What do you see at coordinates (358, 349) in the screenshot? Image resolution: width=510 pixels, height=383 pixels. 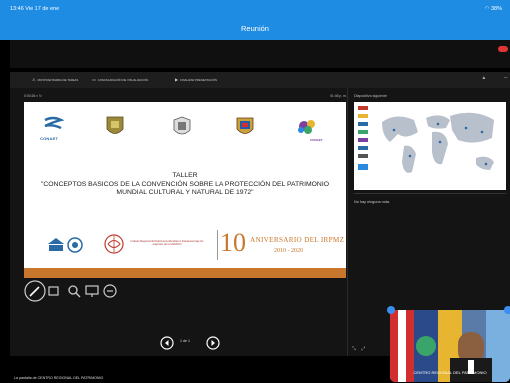 I see `resize-controls: ⤡ ⤢` at bounding box center [358, 349].